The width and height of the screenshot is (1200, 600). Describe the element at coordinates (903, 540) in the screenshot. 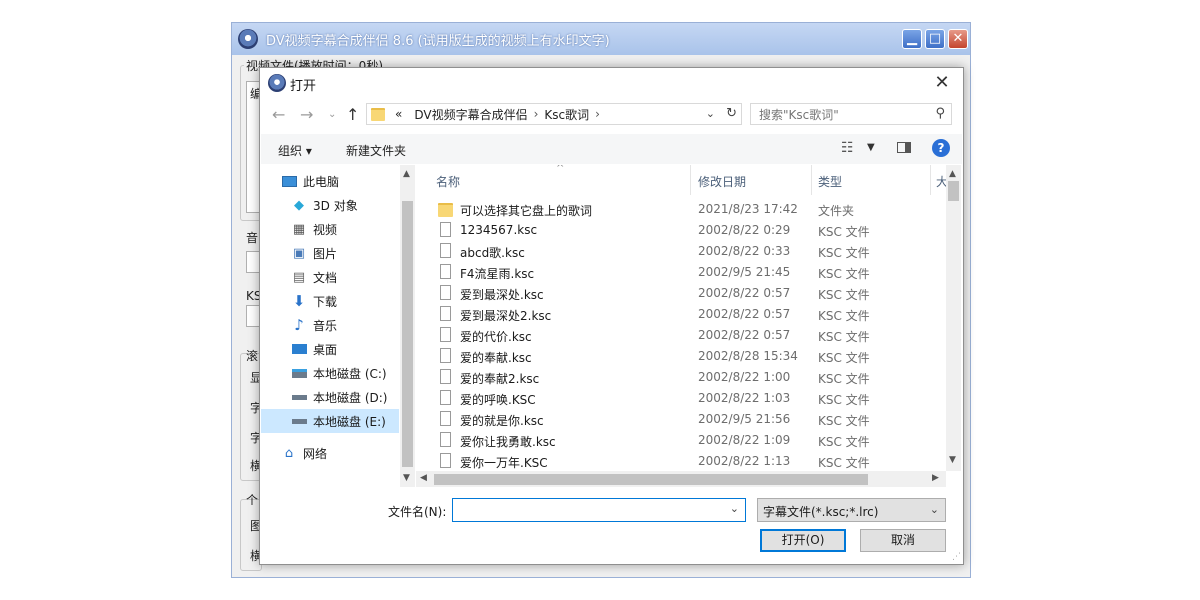

I see `cancel-button: 取消` at that location.